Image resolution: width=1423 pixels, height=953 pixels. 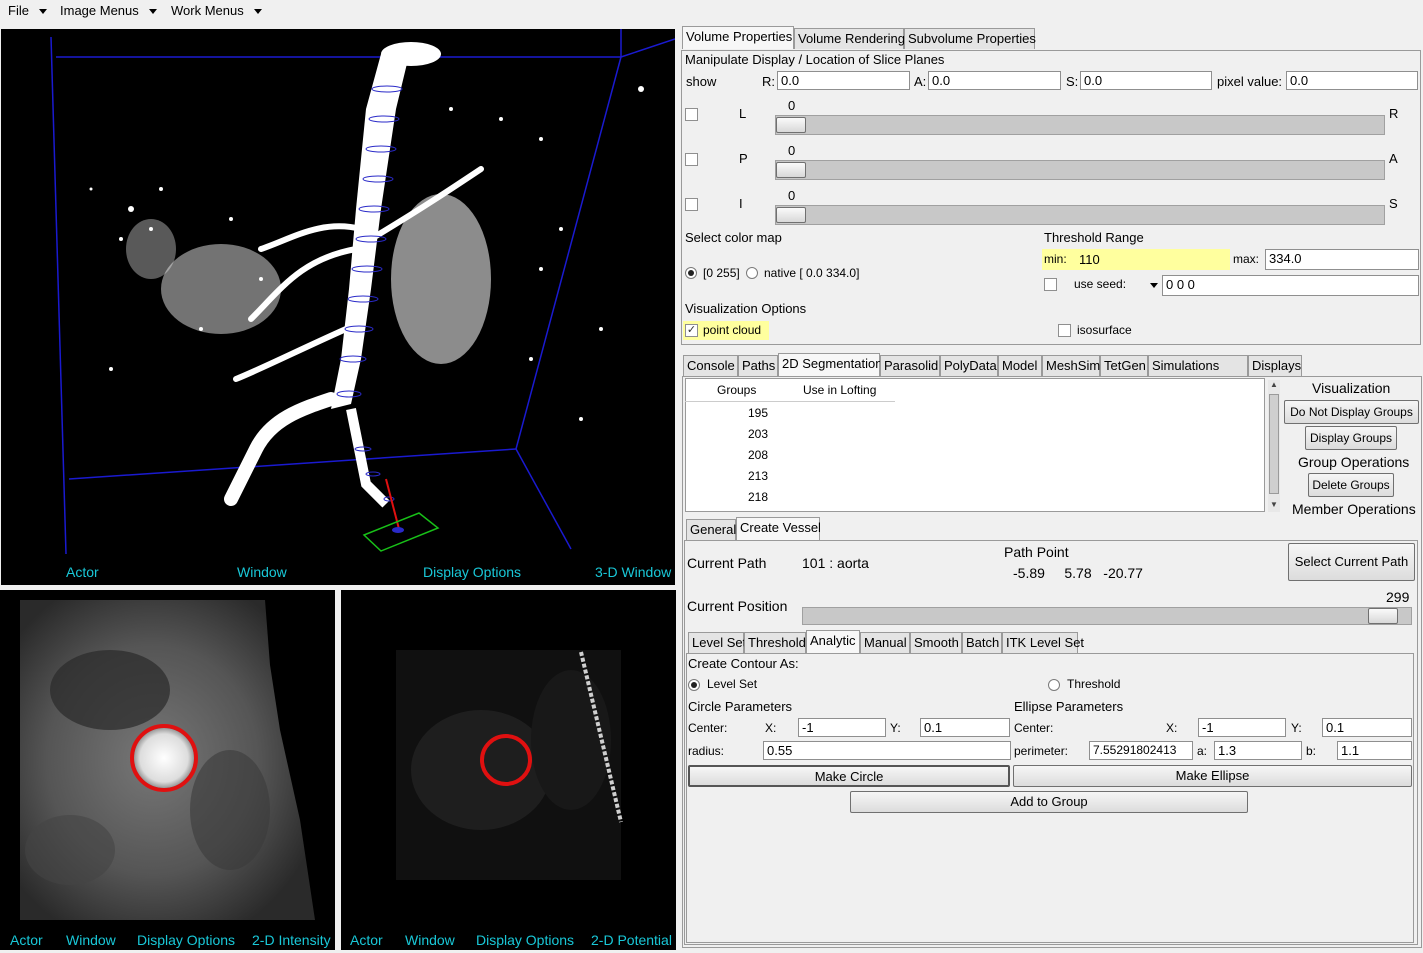 I want to click on min-field: 110, so click(x=1150, y=259).